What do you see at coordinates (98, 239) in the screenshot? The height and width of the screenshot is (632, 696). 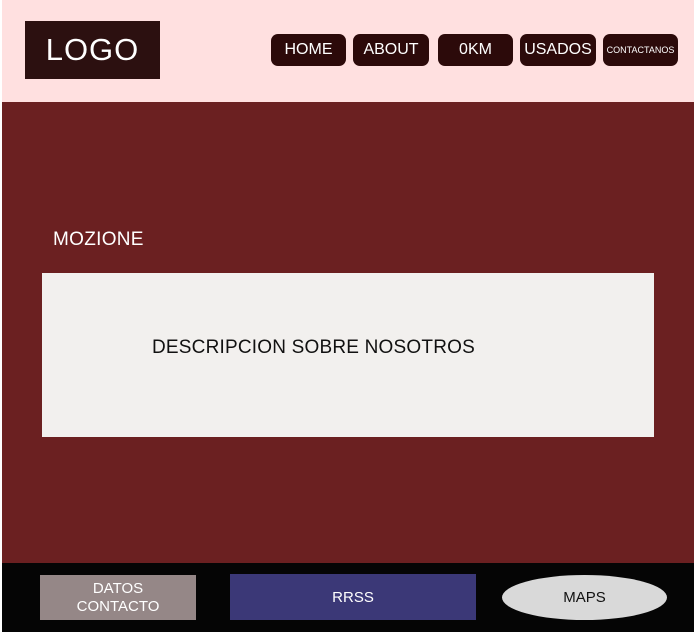 I see `brand-name: MOZIONE` at bounding box center [98, 239].